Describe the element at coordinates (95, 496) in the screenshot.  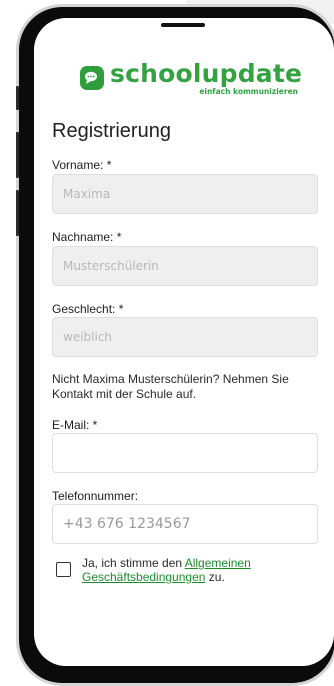
I see `phone-label: Telefonnummer:` at that location.